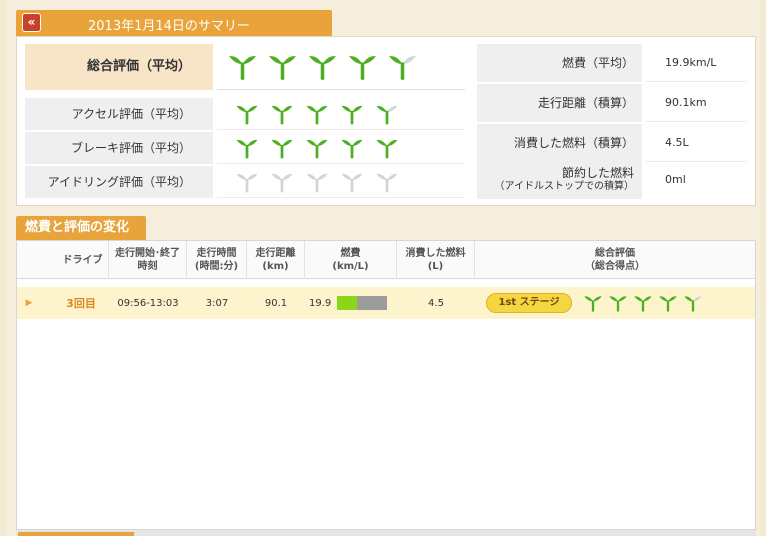 The width and height of the screenshot is (766, 536). I want to click on stat-value-fuel-efficiency: 19.9km/L, so click(696, 63).